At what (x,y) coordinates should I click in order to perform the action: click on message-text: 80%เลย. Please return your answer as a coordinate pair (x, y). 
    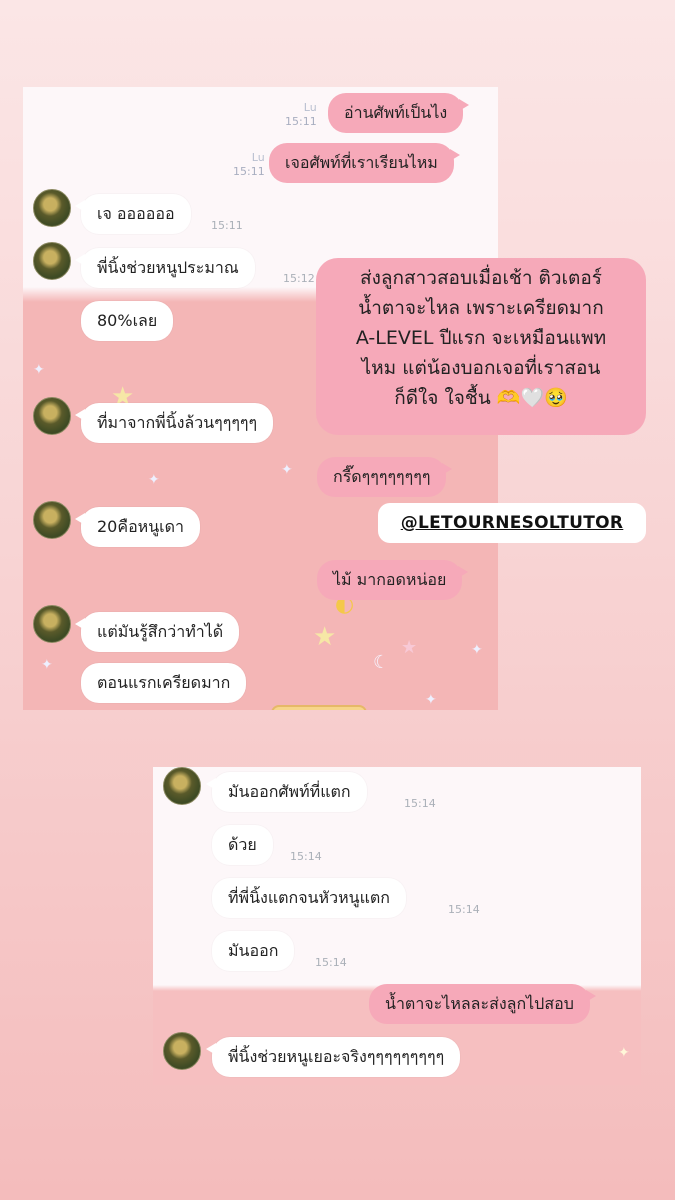
    Looking at the image, I should click on (127, 320).